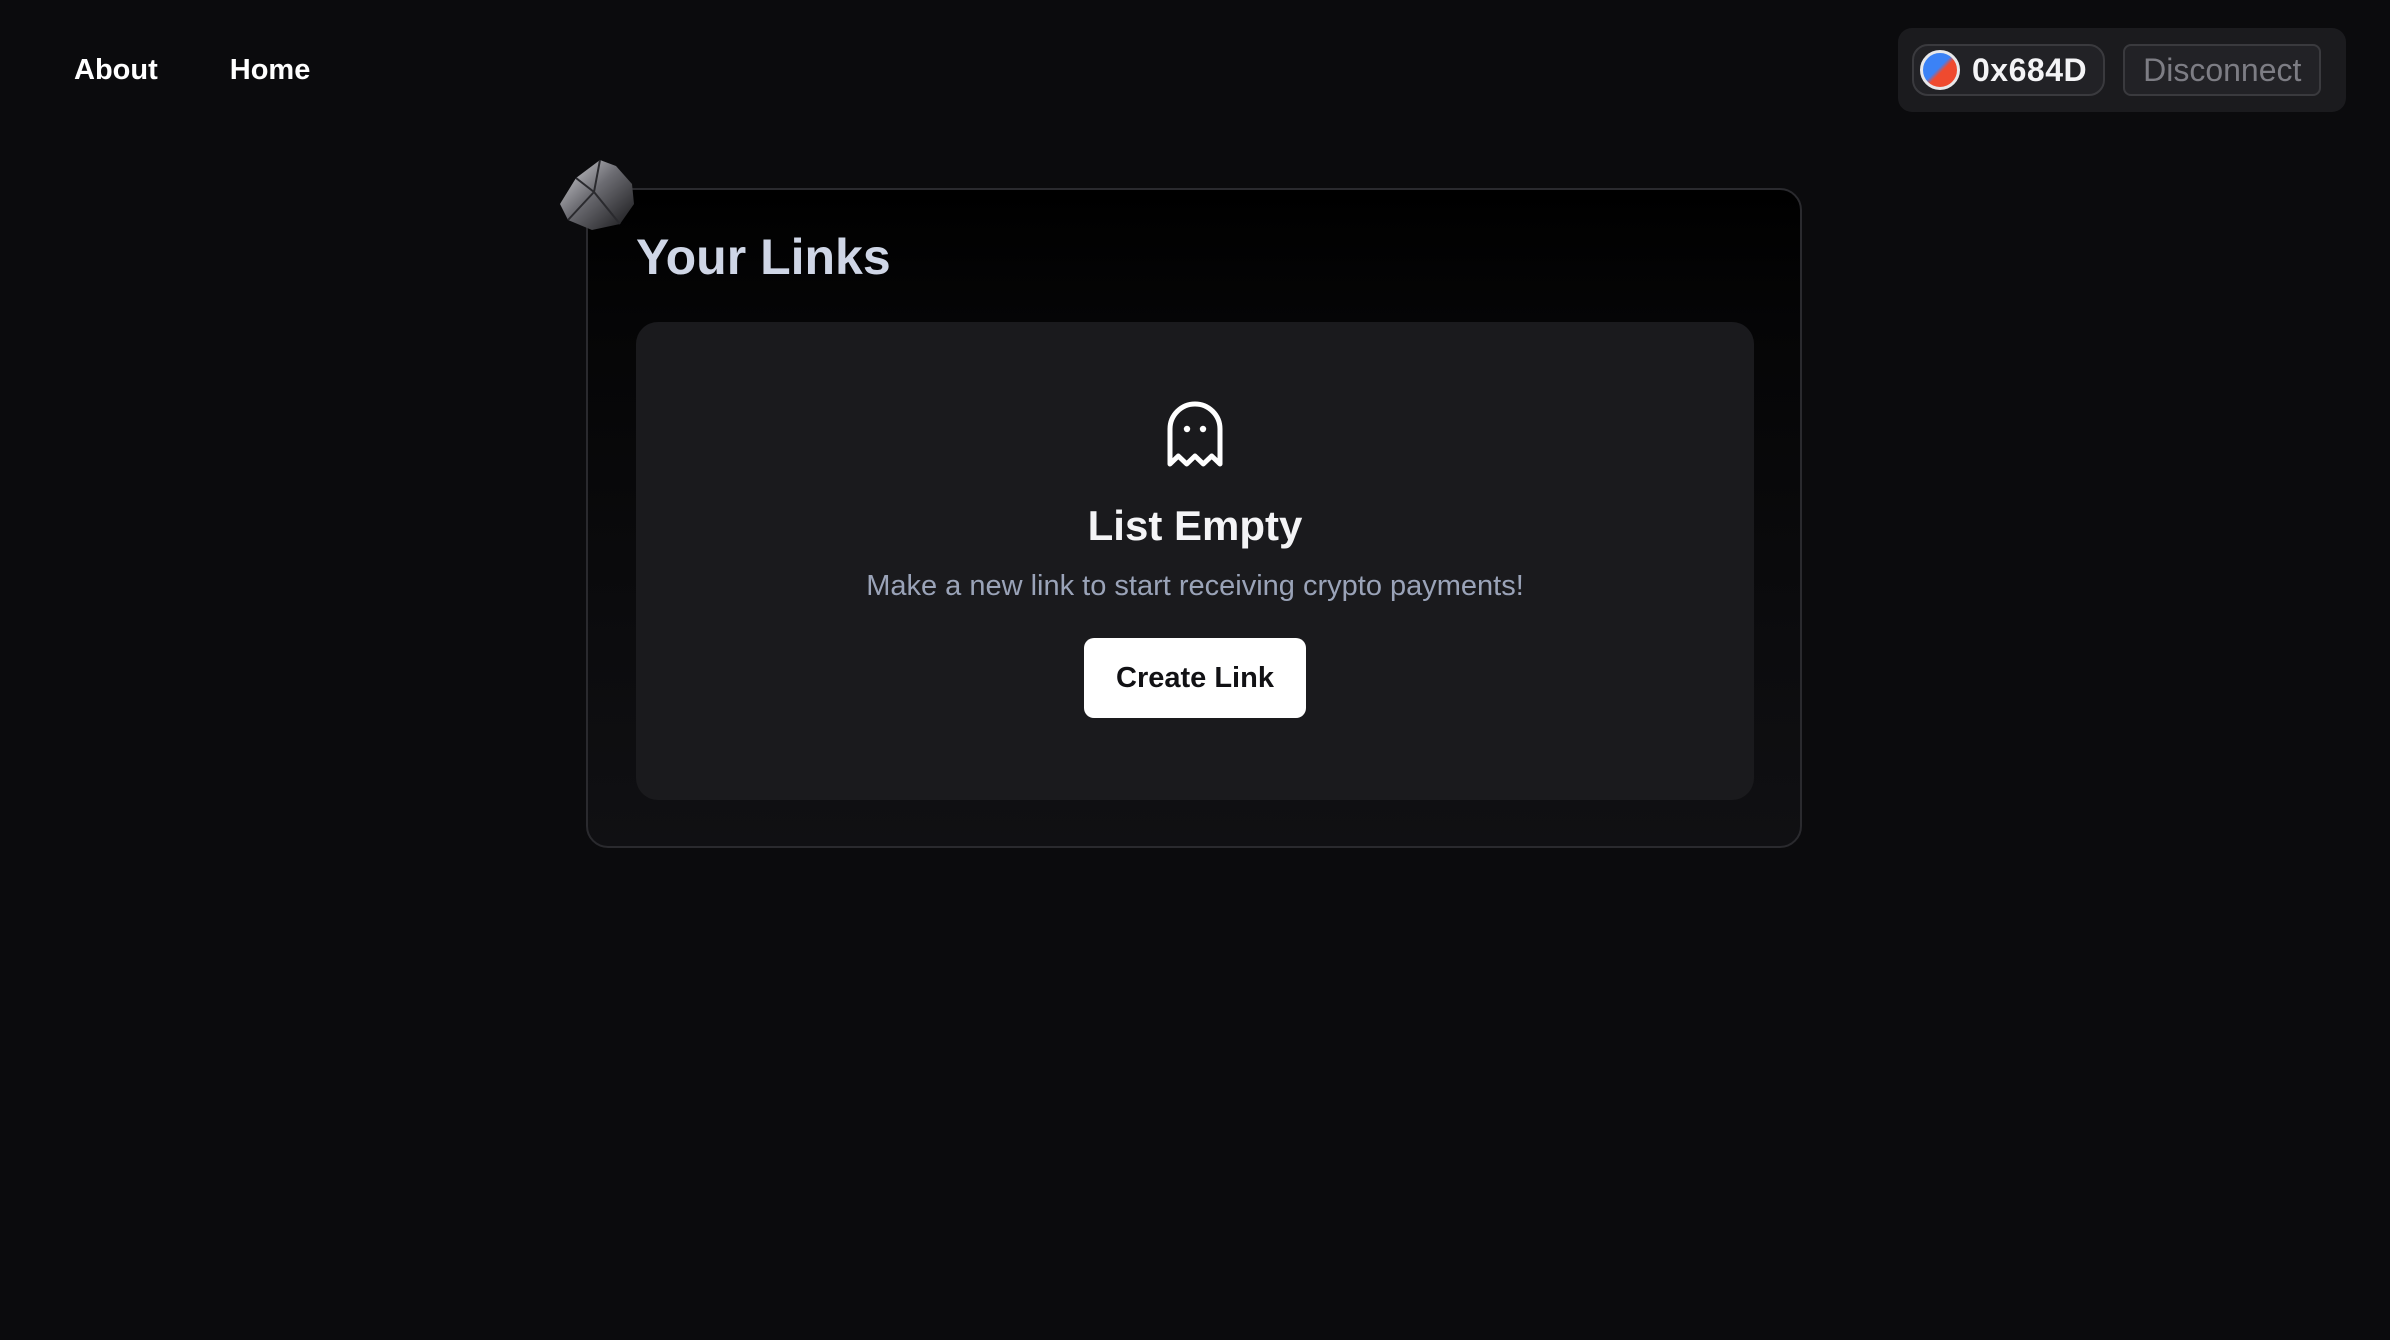 The image size is (2390, 1340). What do you see at coordinates (597, 194) in the screenshot?
I see `rock-icon` at bounding box center [597, 194].